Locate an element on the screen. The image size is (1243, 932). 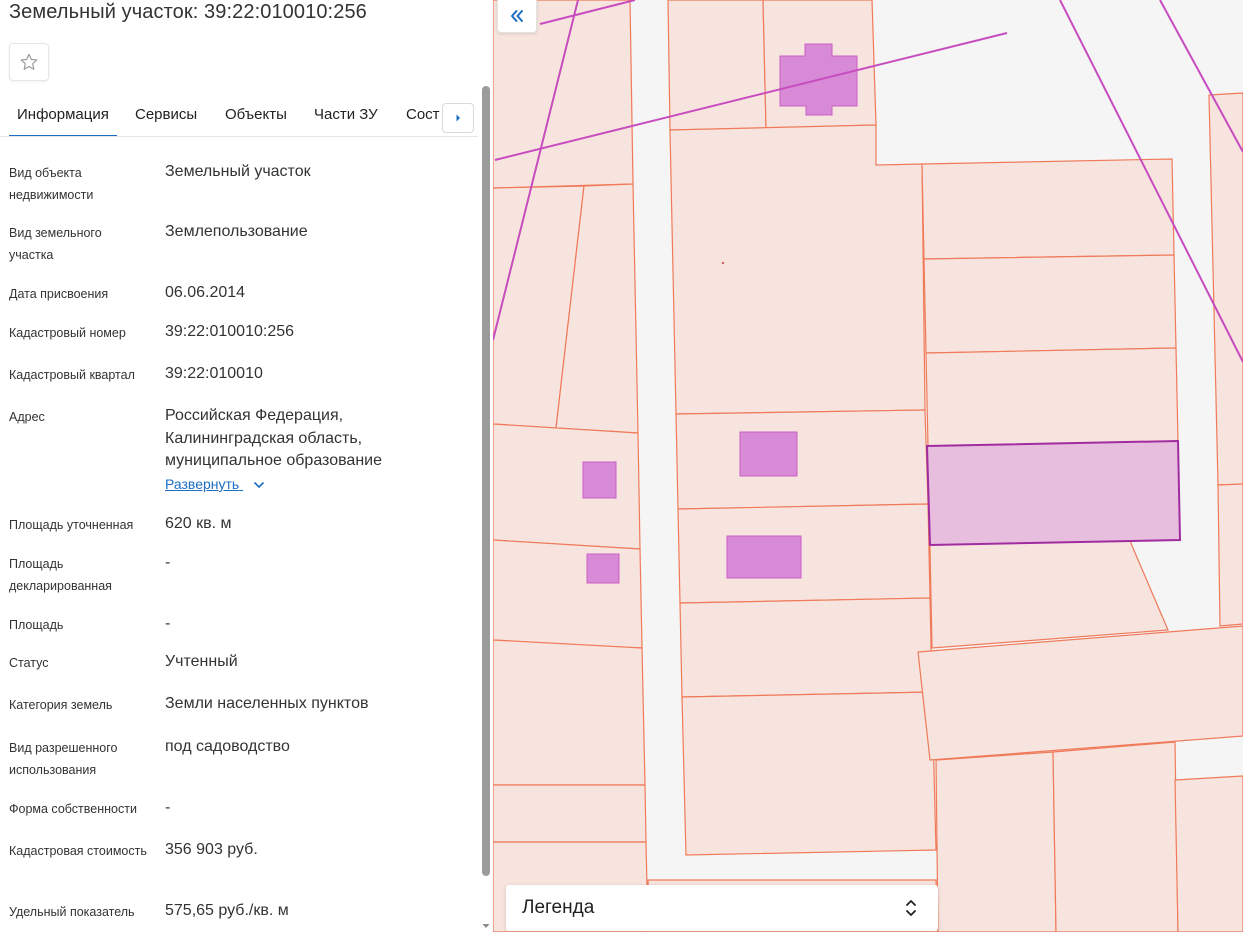
legend-label: Легенда is located at coordinates (558, 907).